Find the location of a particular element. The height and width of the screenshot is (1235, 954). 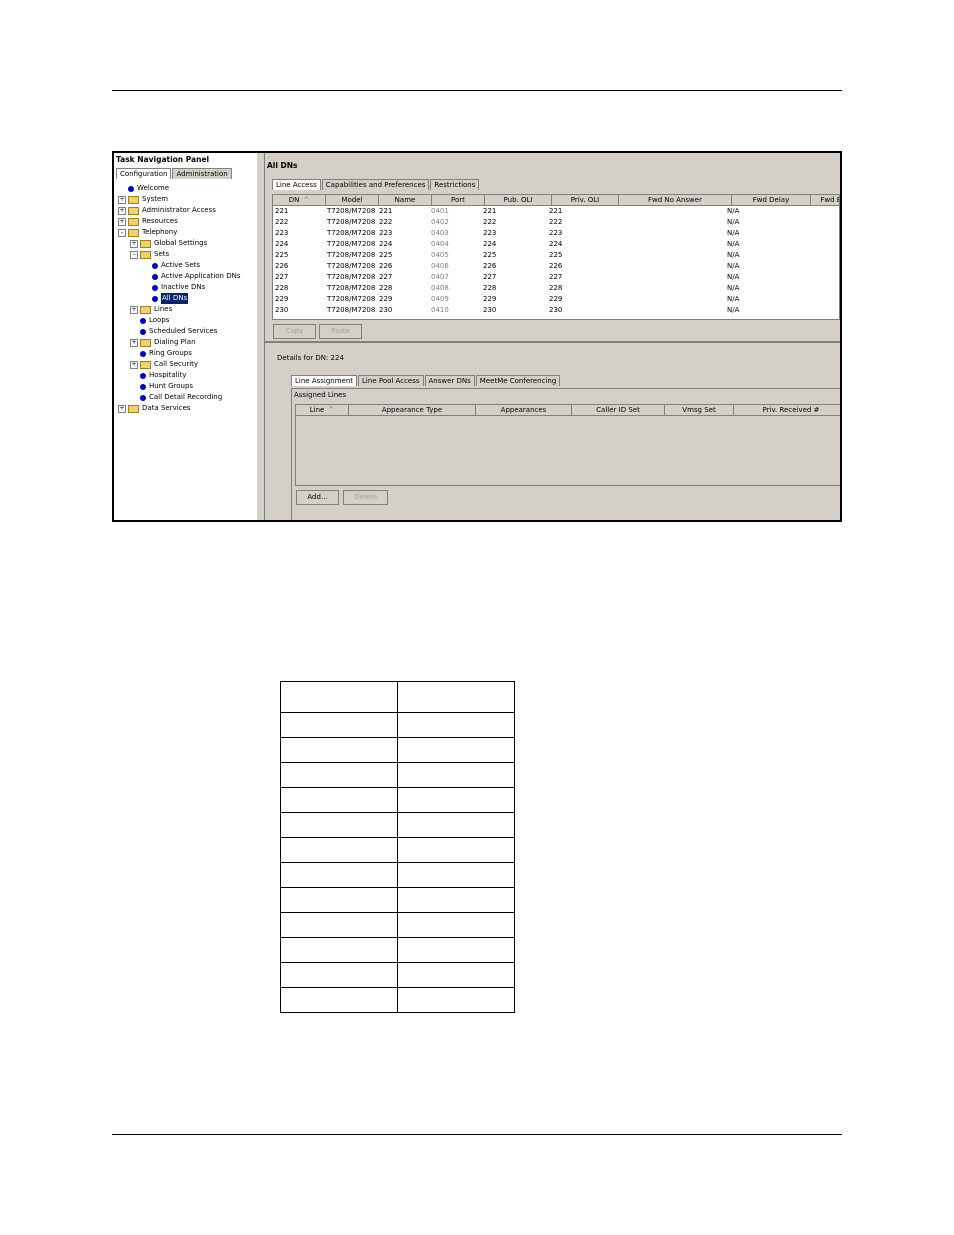

tree-item: Active Sets is located at coordinates (171, 265).